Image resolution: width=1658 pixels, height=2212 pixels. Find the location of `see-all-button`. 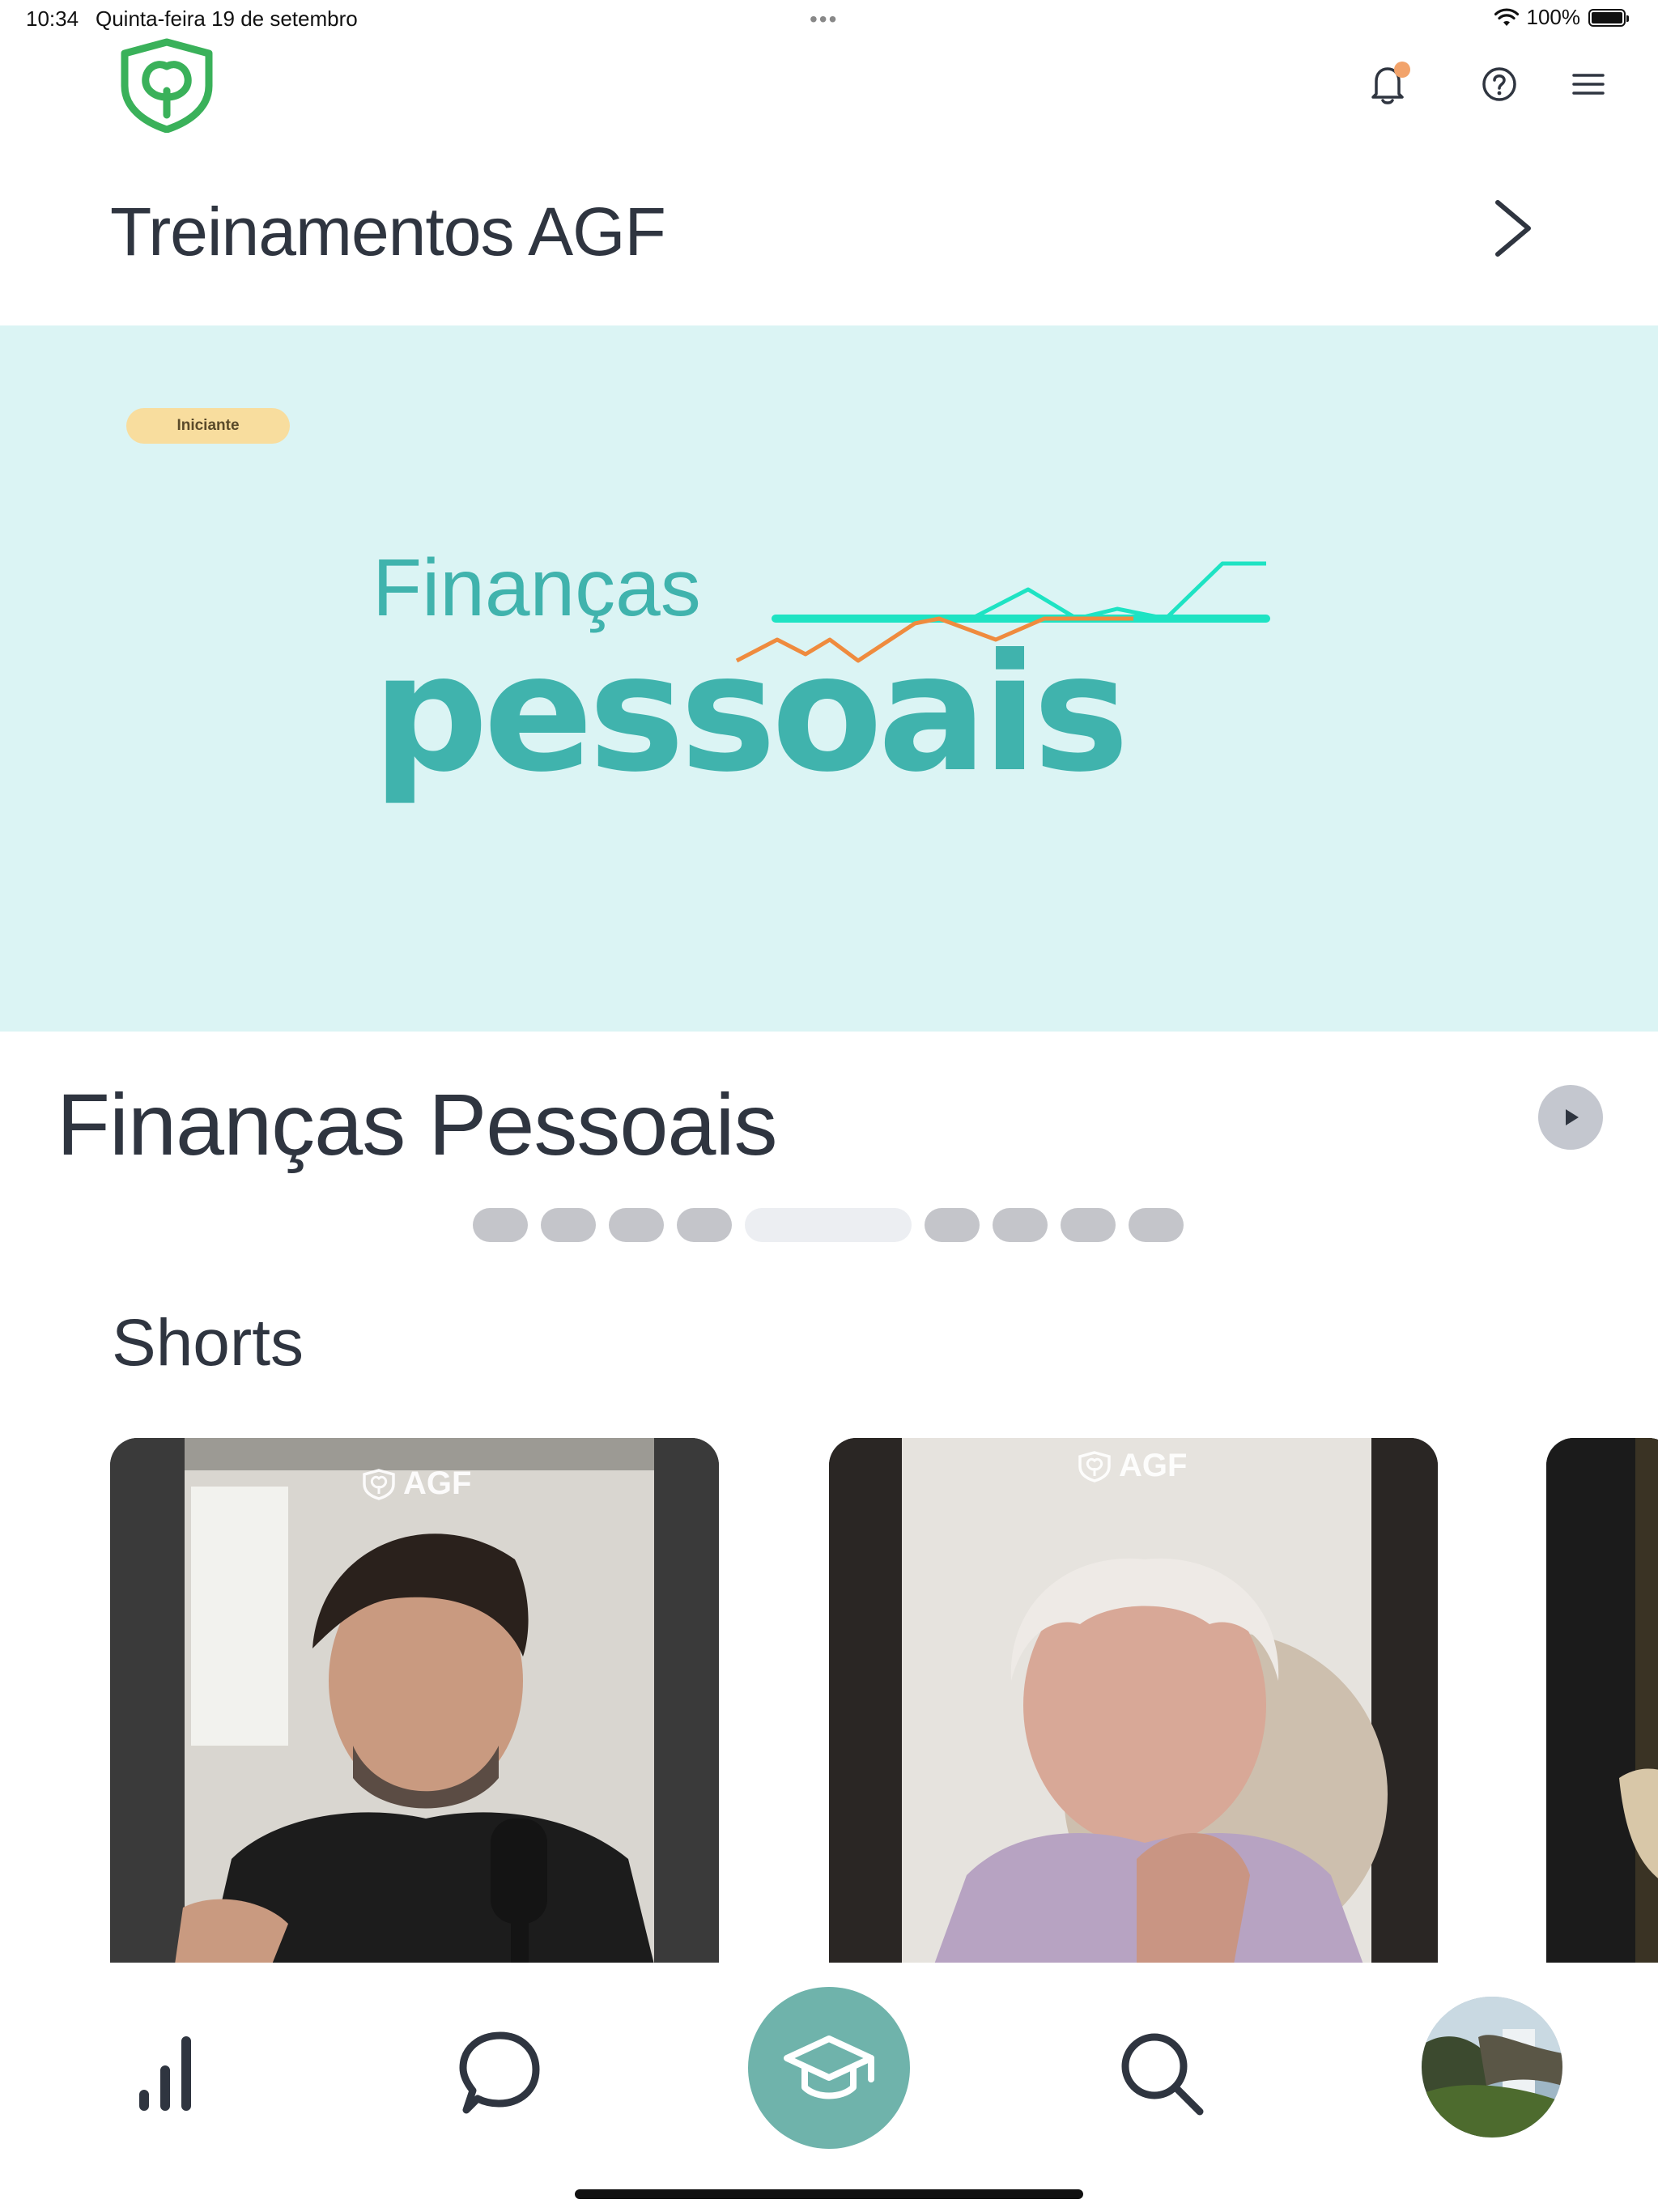

see-all-button is located at coordinates (1514, 230).